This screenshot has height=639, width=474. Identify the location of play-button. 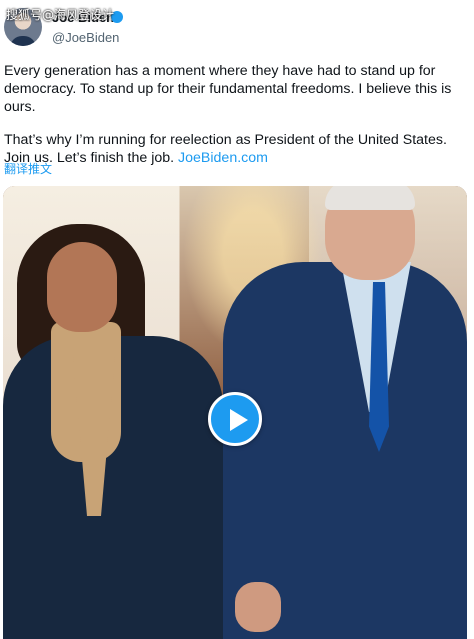
(235, 419).